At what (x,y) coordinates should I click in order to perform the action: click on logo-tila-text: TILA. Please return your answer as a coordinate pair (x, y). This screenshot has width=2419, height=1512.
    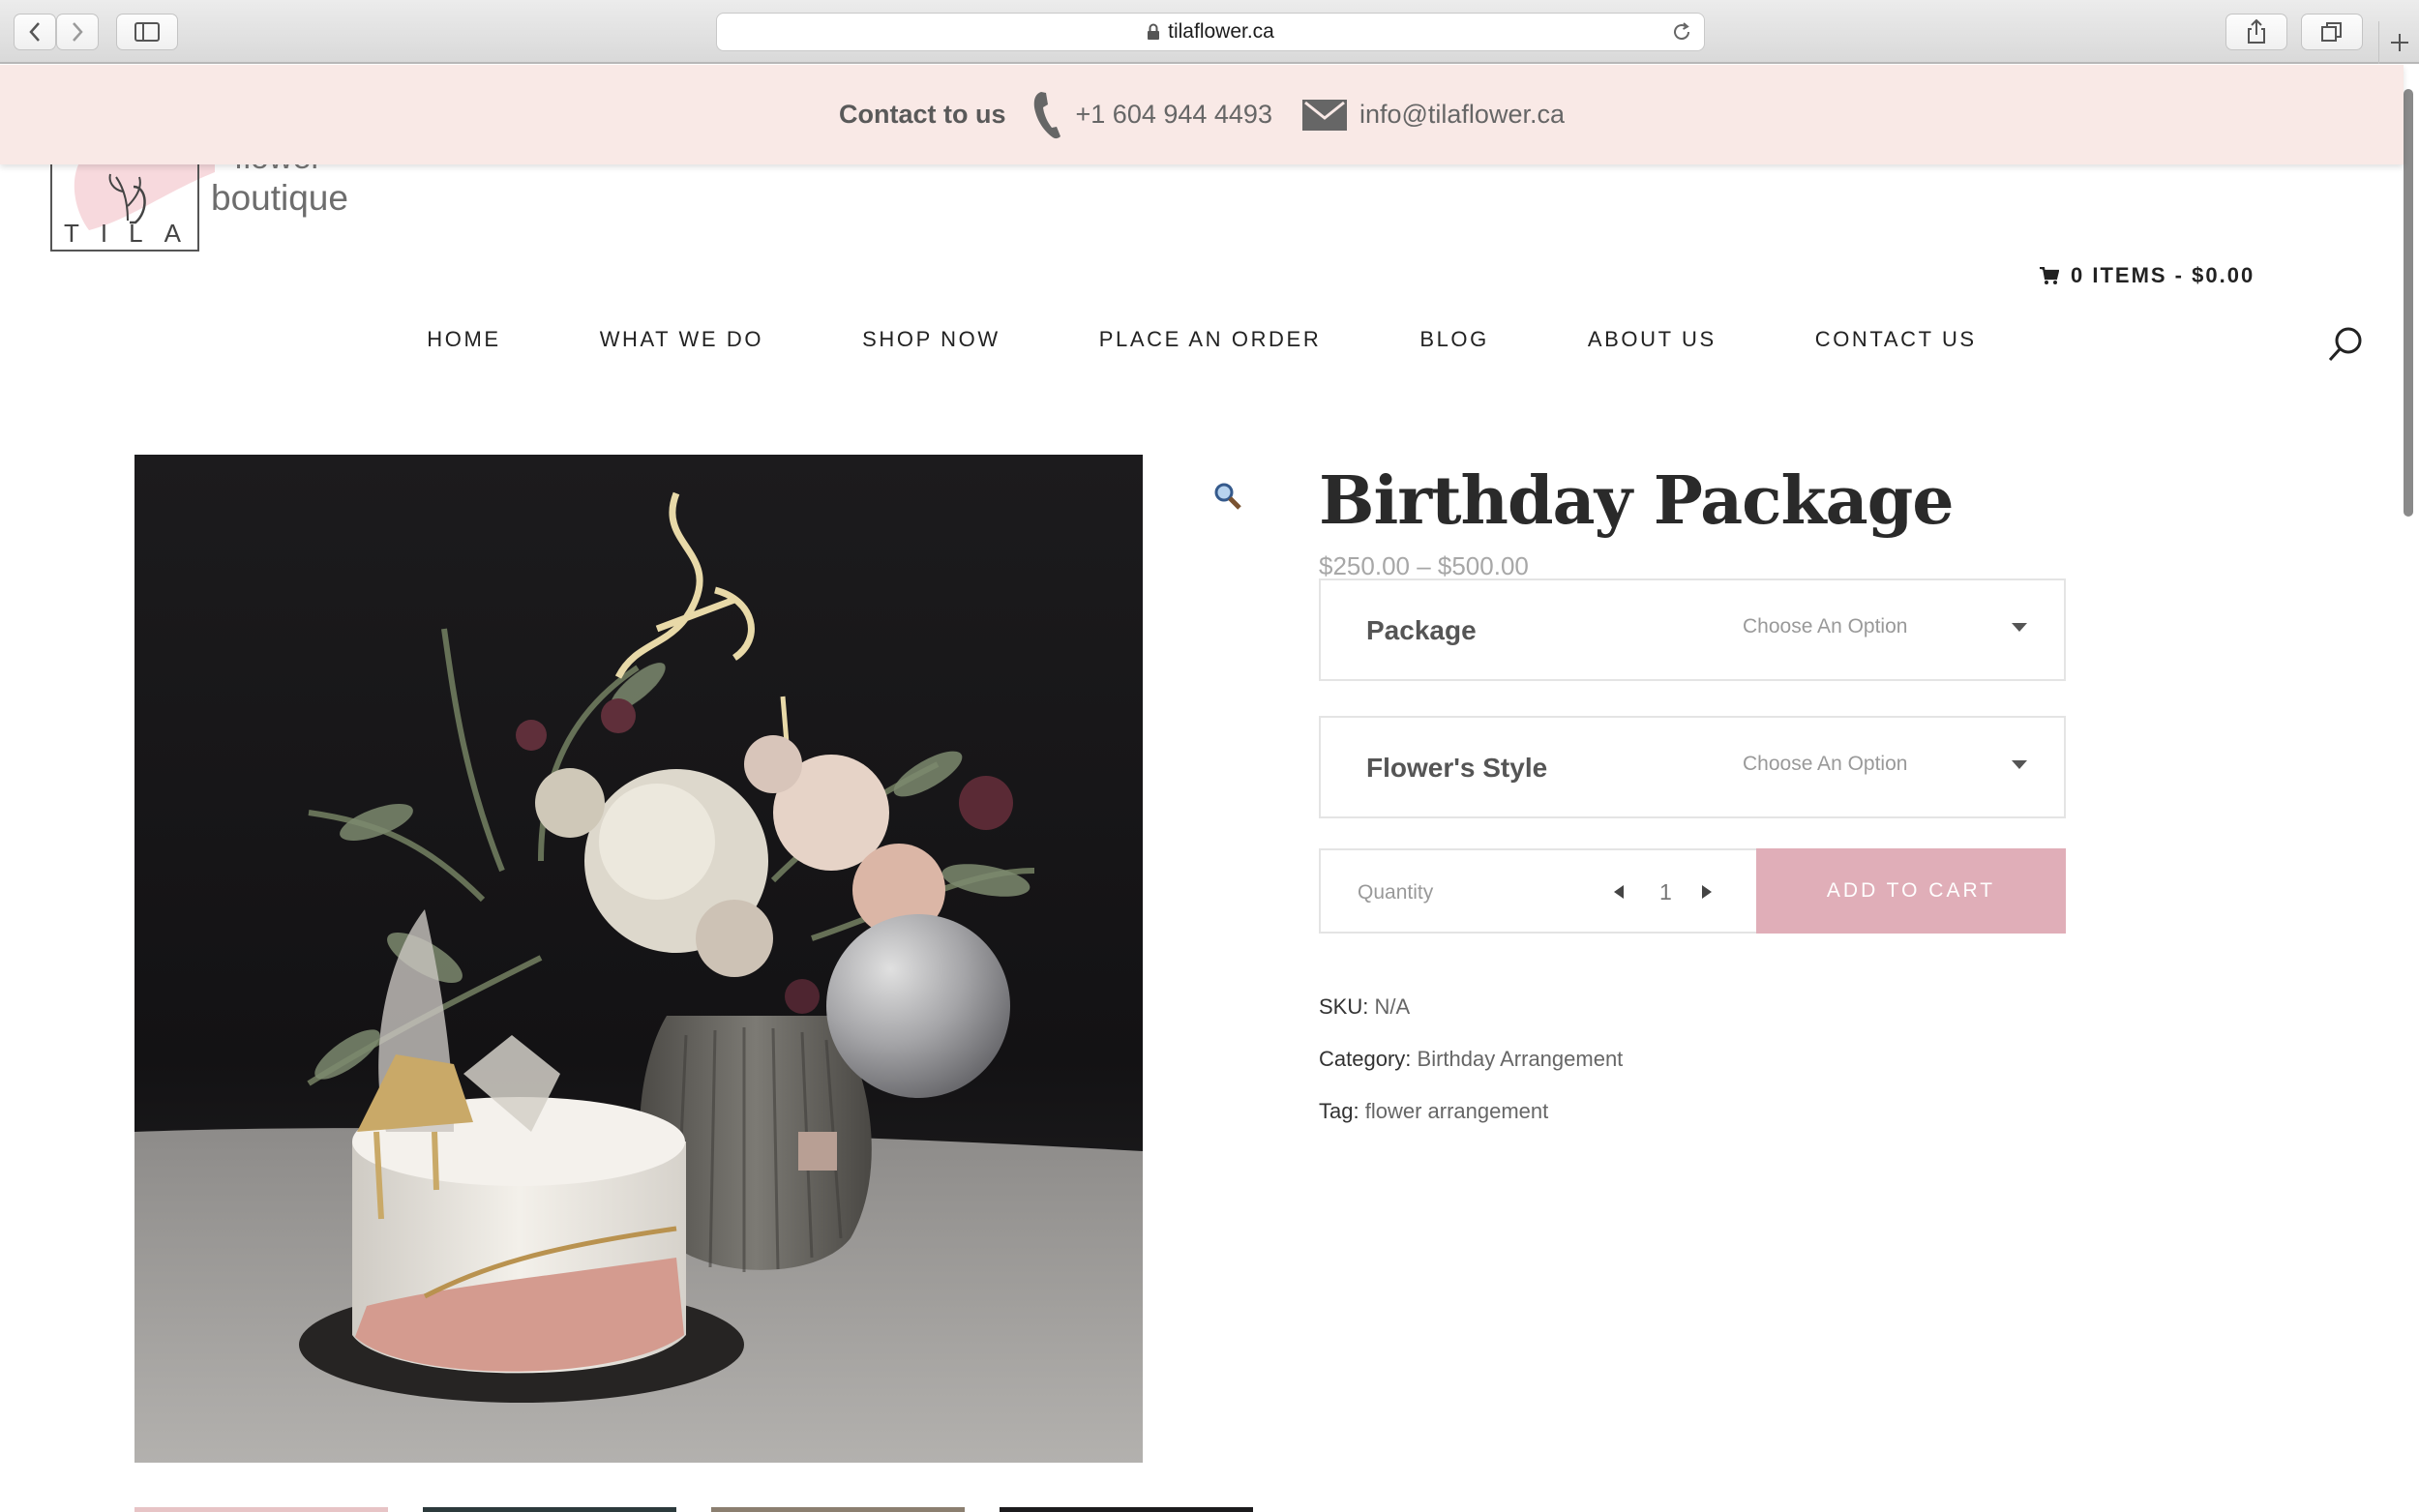
    Looking at the image, I should click on (133, 233).